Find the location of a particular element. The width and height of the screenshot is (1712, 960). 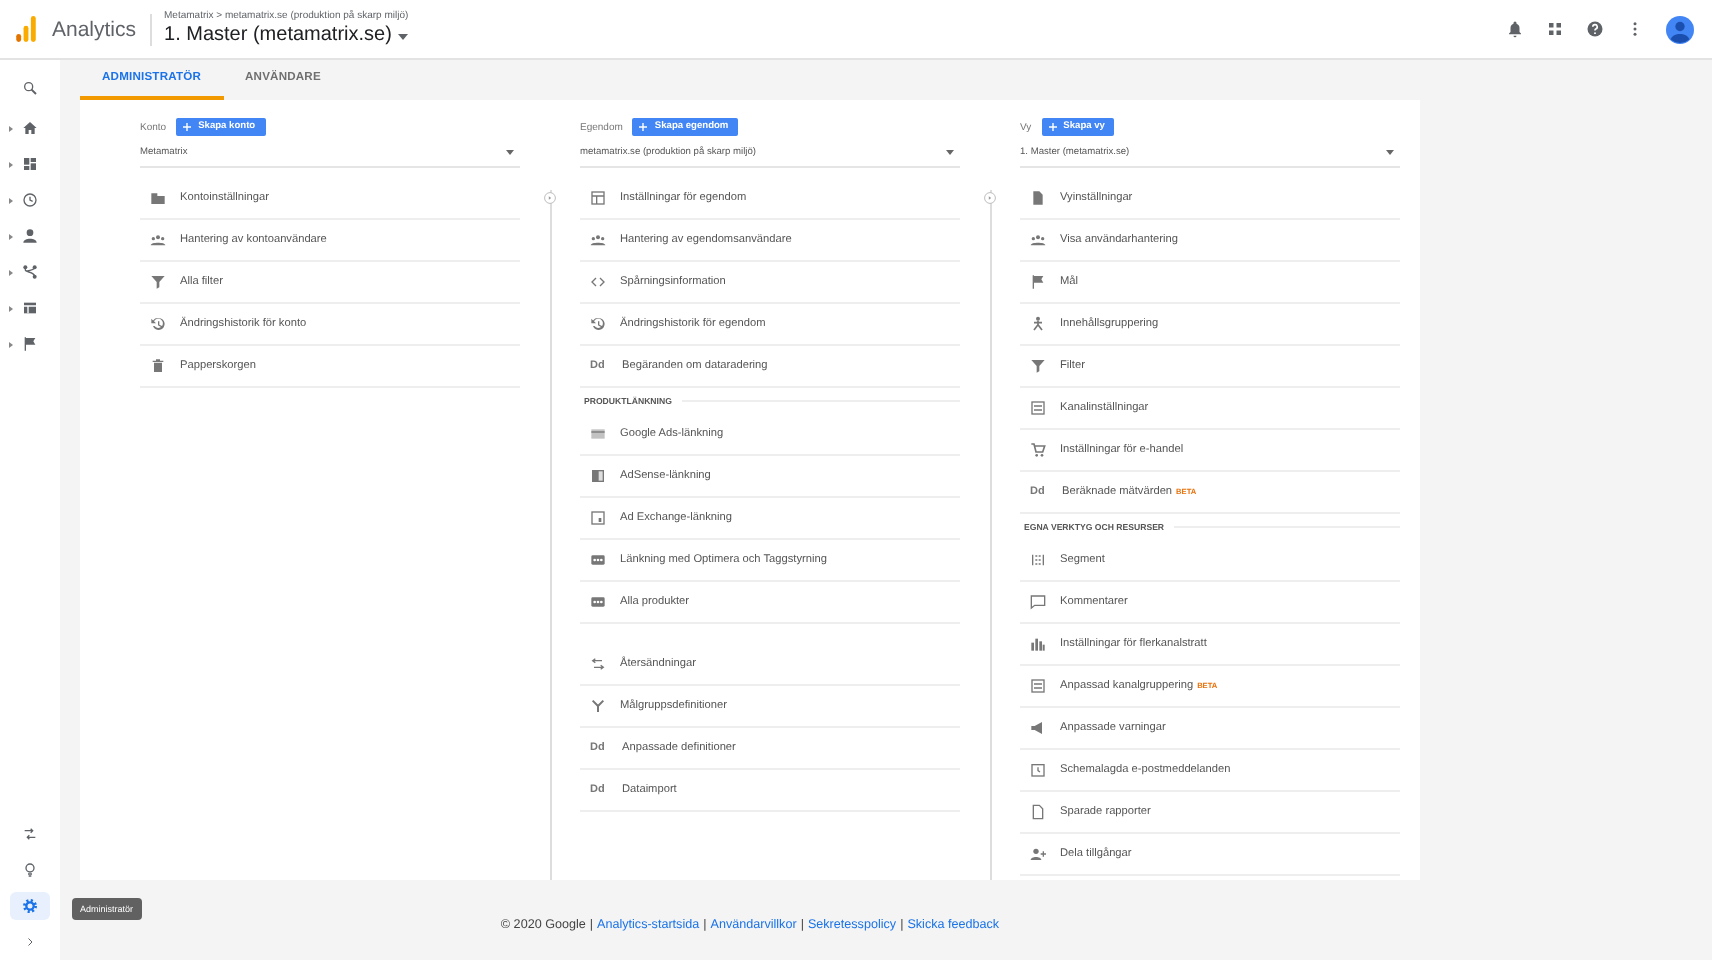

nav-gear-button is located at coordinates (30, 906).